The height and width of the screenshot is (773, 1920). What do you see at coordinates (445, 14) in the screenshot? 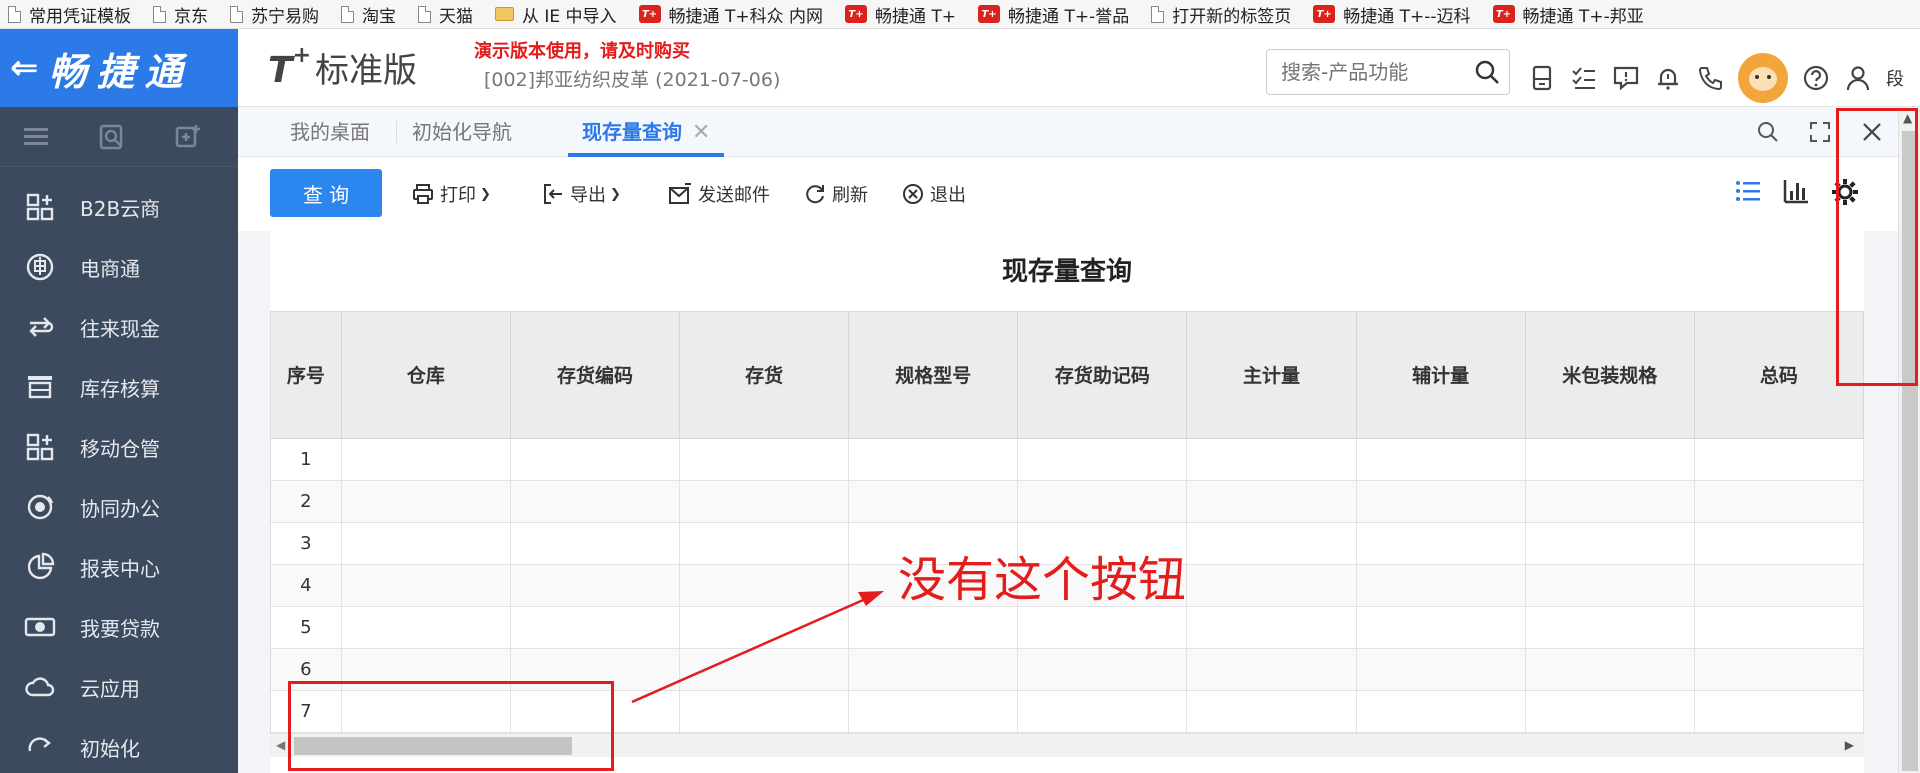
I see `bookmark-item: 天猫` at bounding box center [445, 14].